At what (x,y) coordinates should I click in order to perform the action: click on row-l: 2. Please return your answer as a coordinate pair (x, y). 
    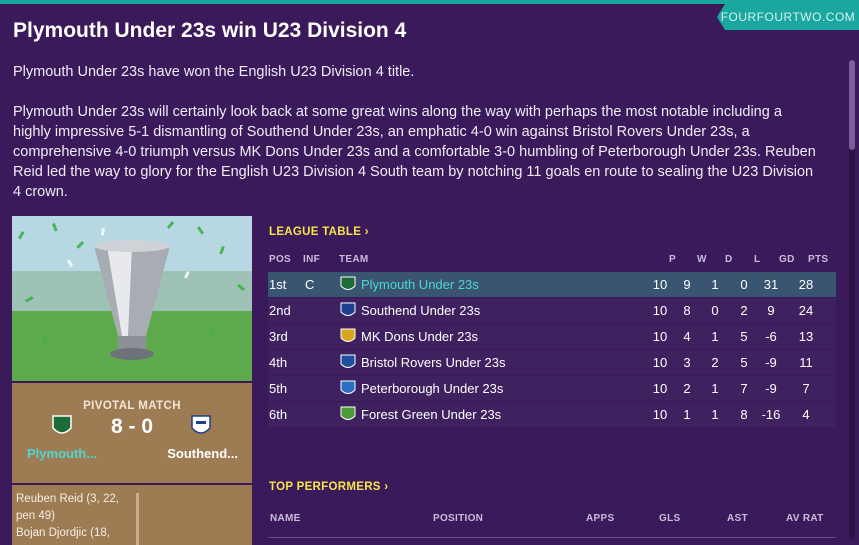
    Looking at the image, I should click on (744, 310).